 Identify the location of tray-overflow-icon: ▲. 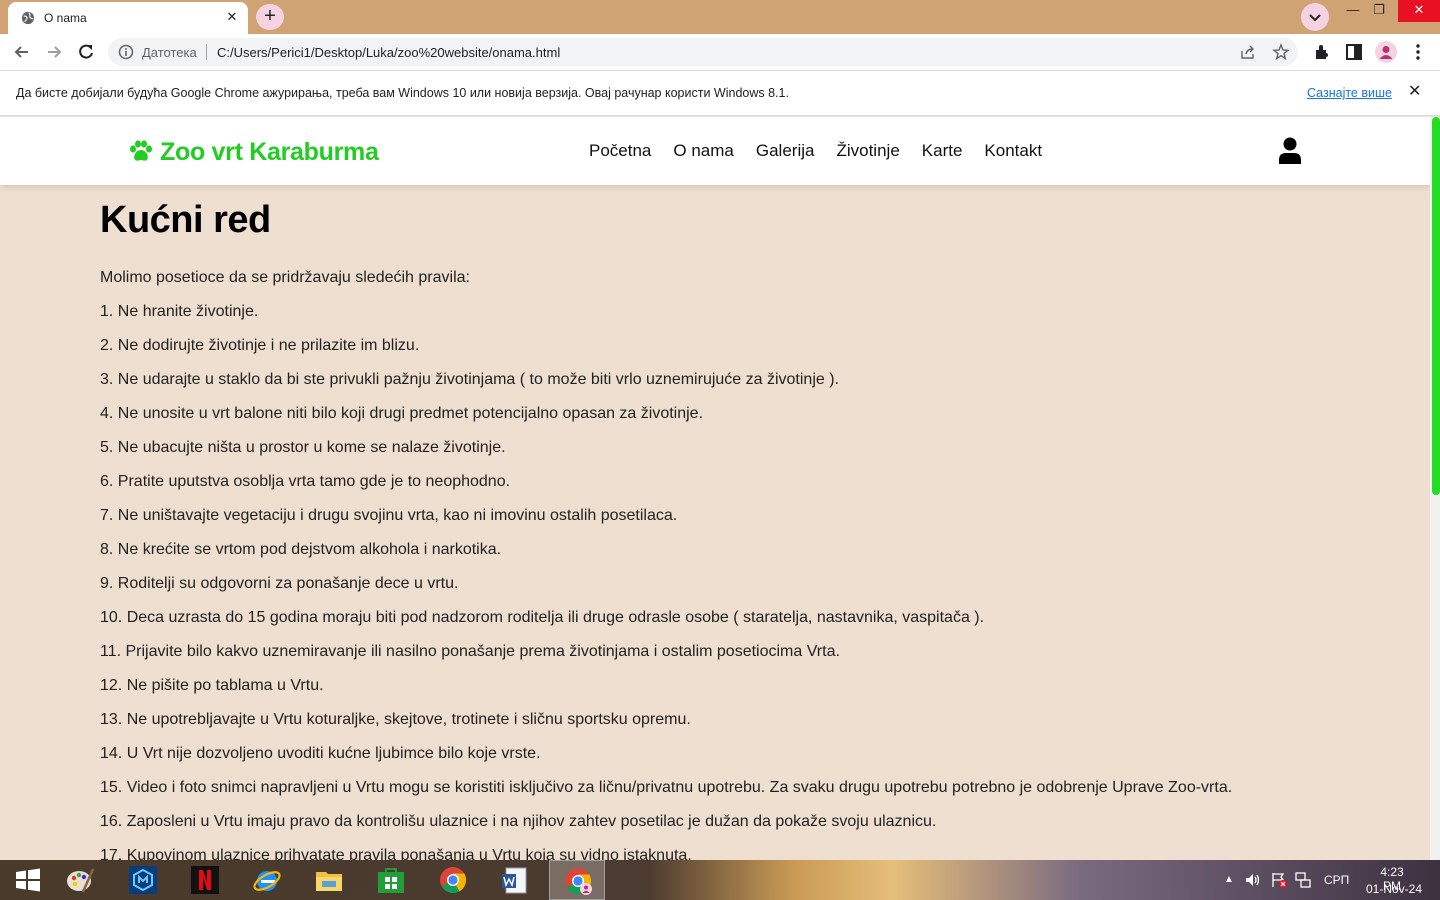
(1229, 879).